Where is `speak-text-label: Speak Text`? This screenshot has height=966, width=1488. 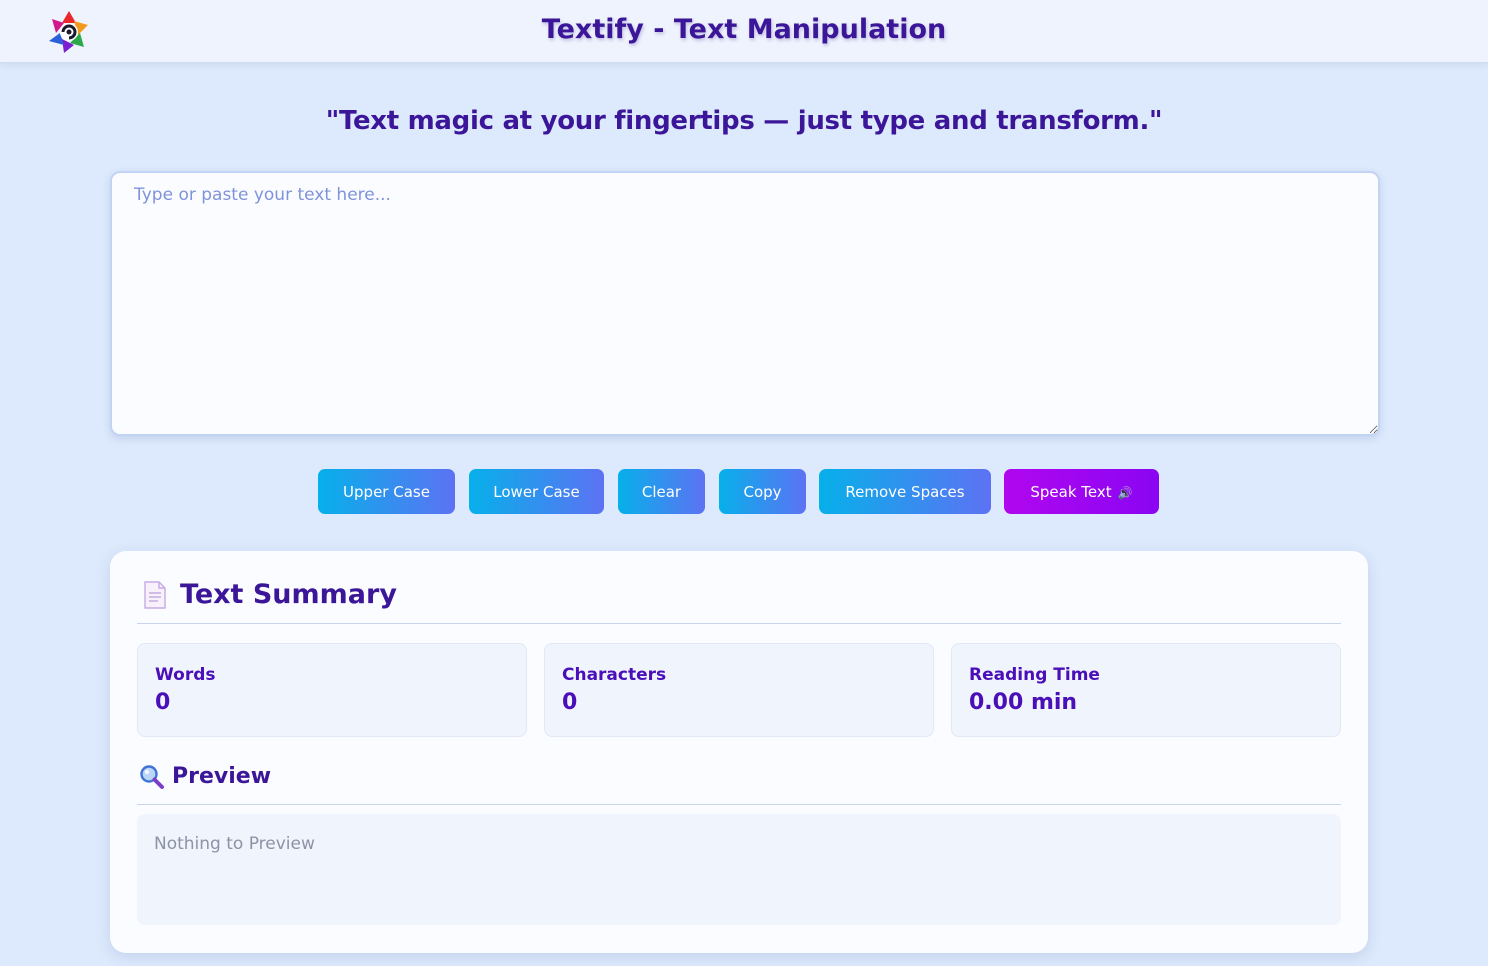
speak-text-label: Speak Text is located at coordinates (1071, 491).